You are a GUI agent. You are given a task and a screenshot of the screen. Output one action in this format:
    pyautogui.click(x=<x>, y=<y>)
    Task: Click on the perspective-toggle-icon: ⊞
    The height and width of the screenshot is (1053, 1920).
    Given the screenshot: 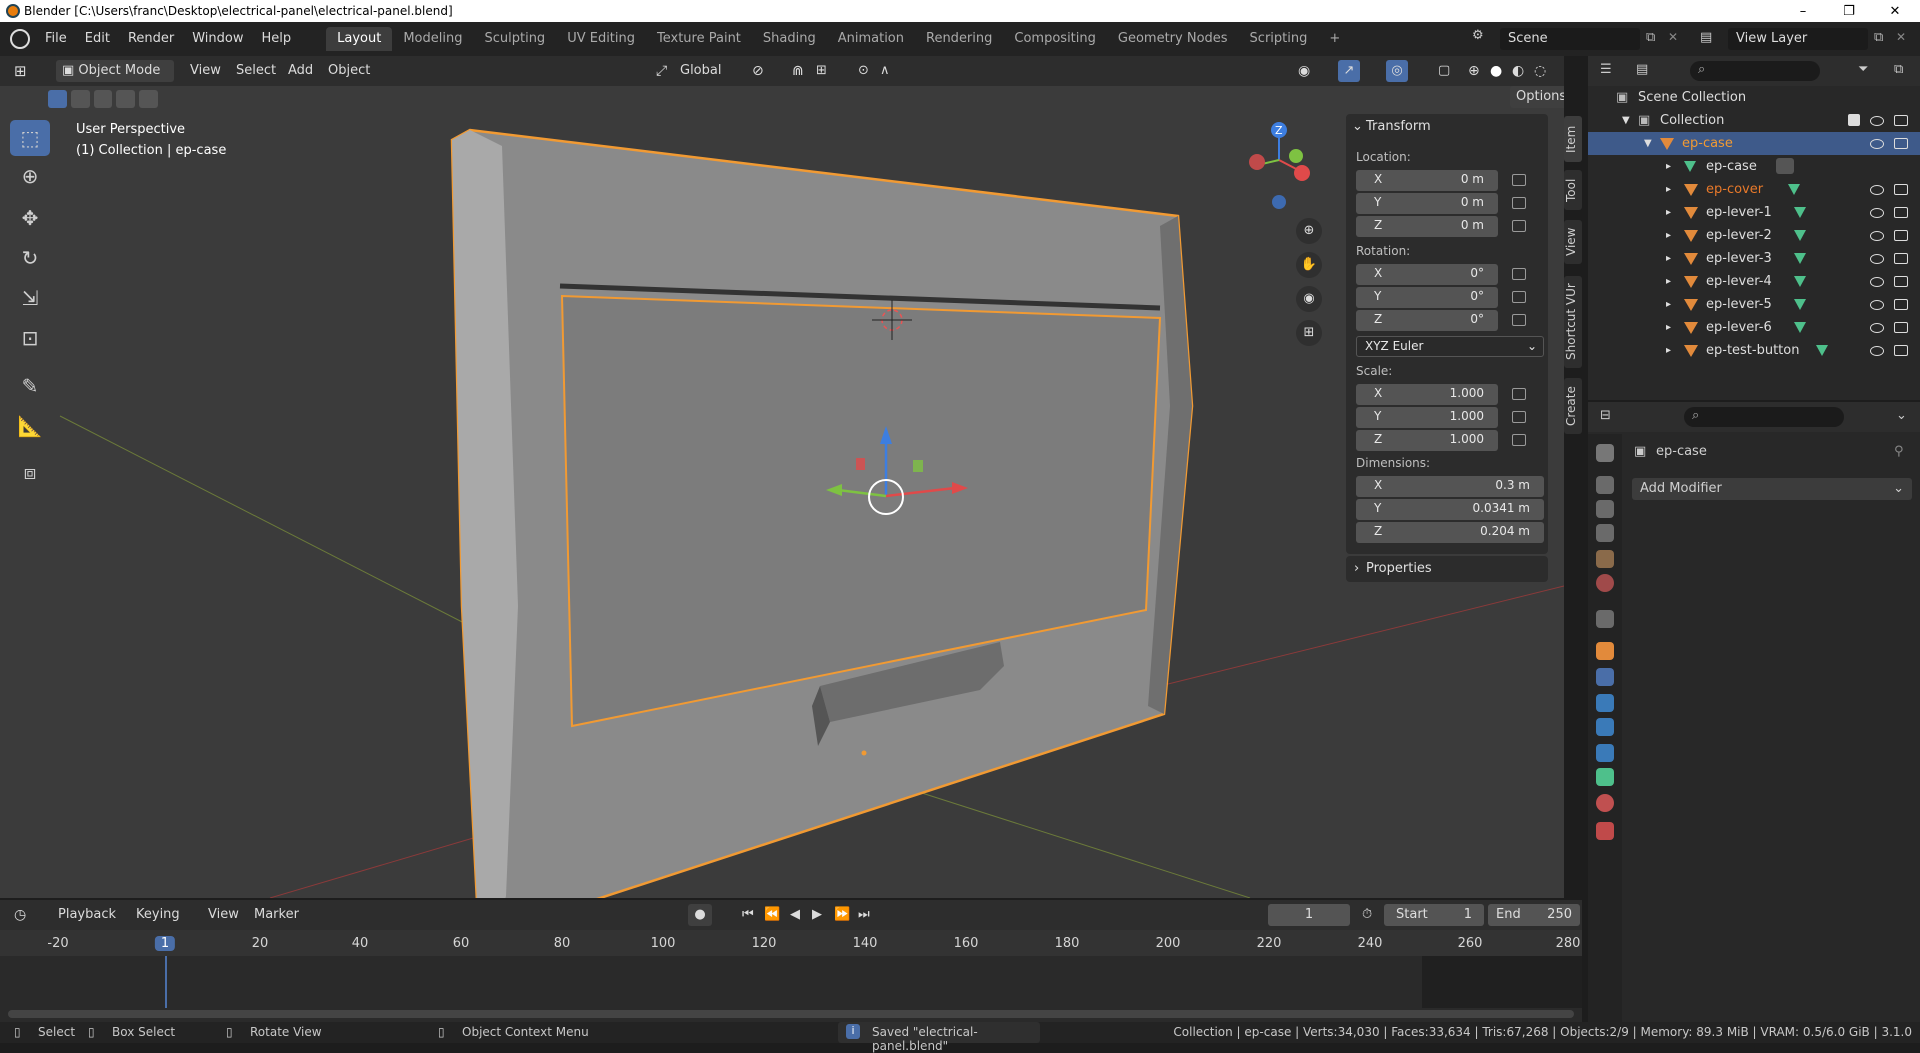 What is the action you would take?
    pyautogui.click(x=1309, y=333)
    